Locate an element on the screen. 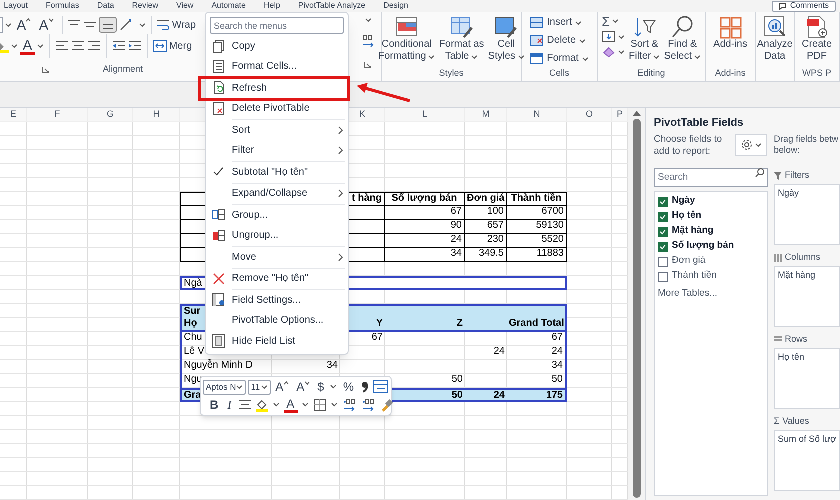  column-header: P is located at coordinates (619, 114).